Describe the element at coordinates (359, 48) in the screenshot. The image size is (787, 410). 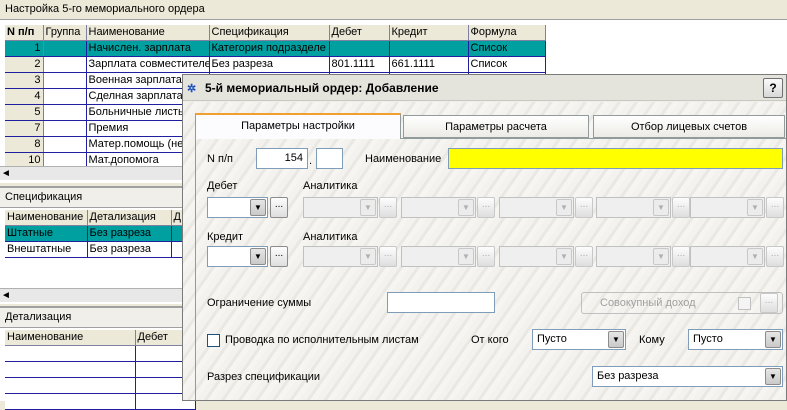
I see `cell-debit` at that location.